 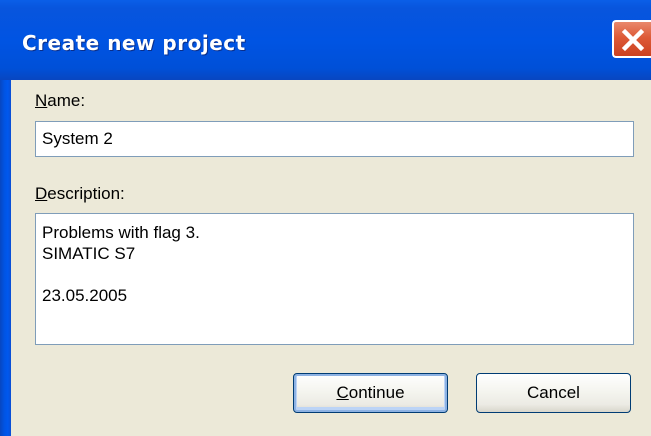 What do you see at coordinates (134, 43) in the screenshot?
I see `dialog-title: Create new project` at bounding box center [134, 43].